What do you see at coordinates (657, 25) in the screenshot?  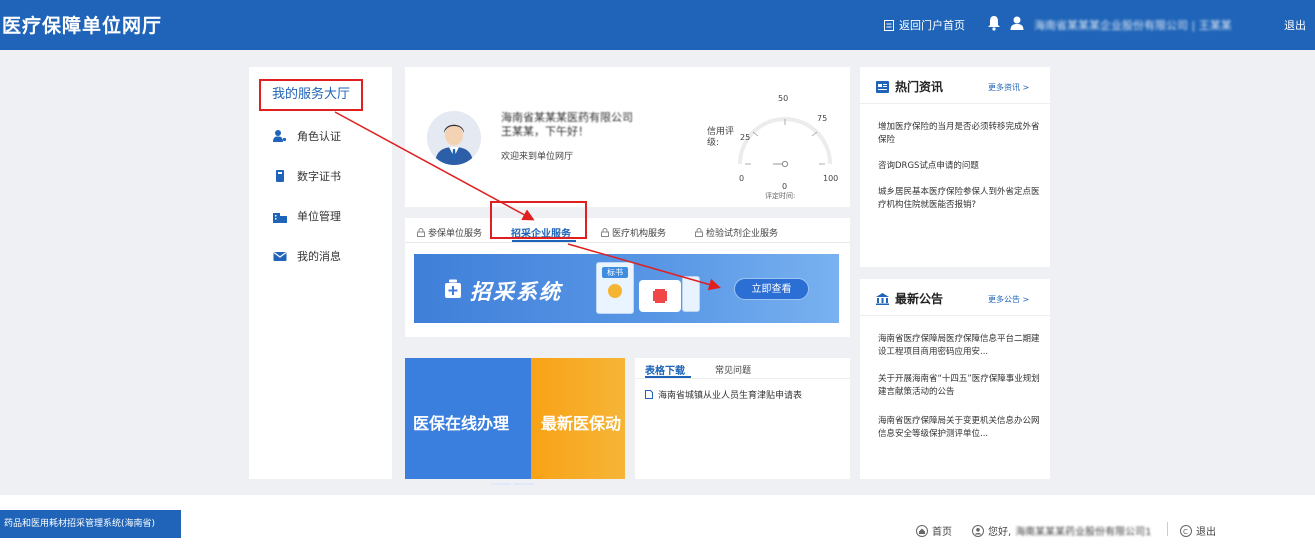 I see `top-header: 医疗保障单位网厅 返回门户首页 海南省某某某企业股份有限公司 | 王某某 退出` at bounding box center [657, 25].